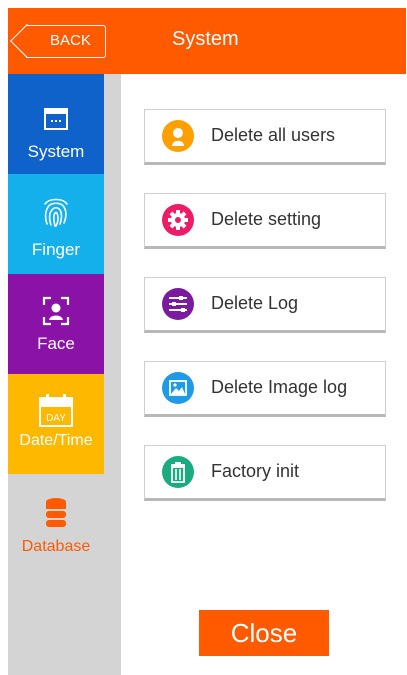 The width and height of the screenshot is (407, 675). Describe the element at coordinates (178, 472) in the screenshot. I see `trash-icon` at that location.